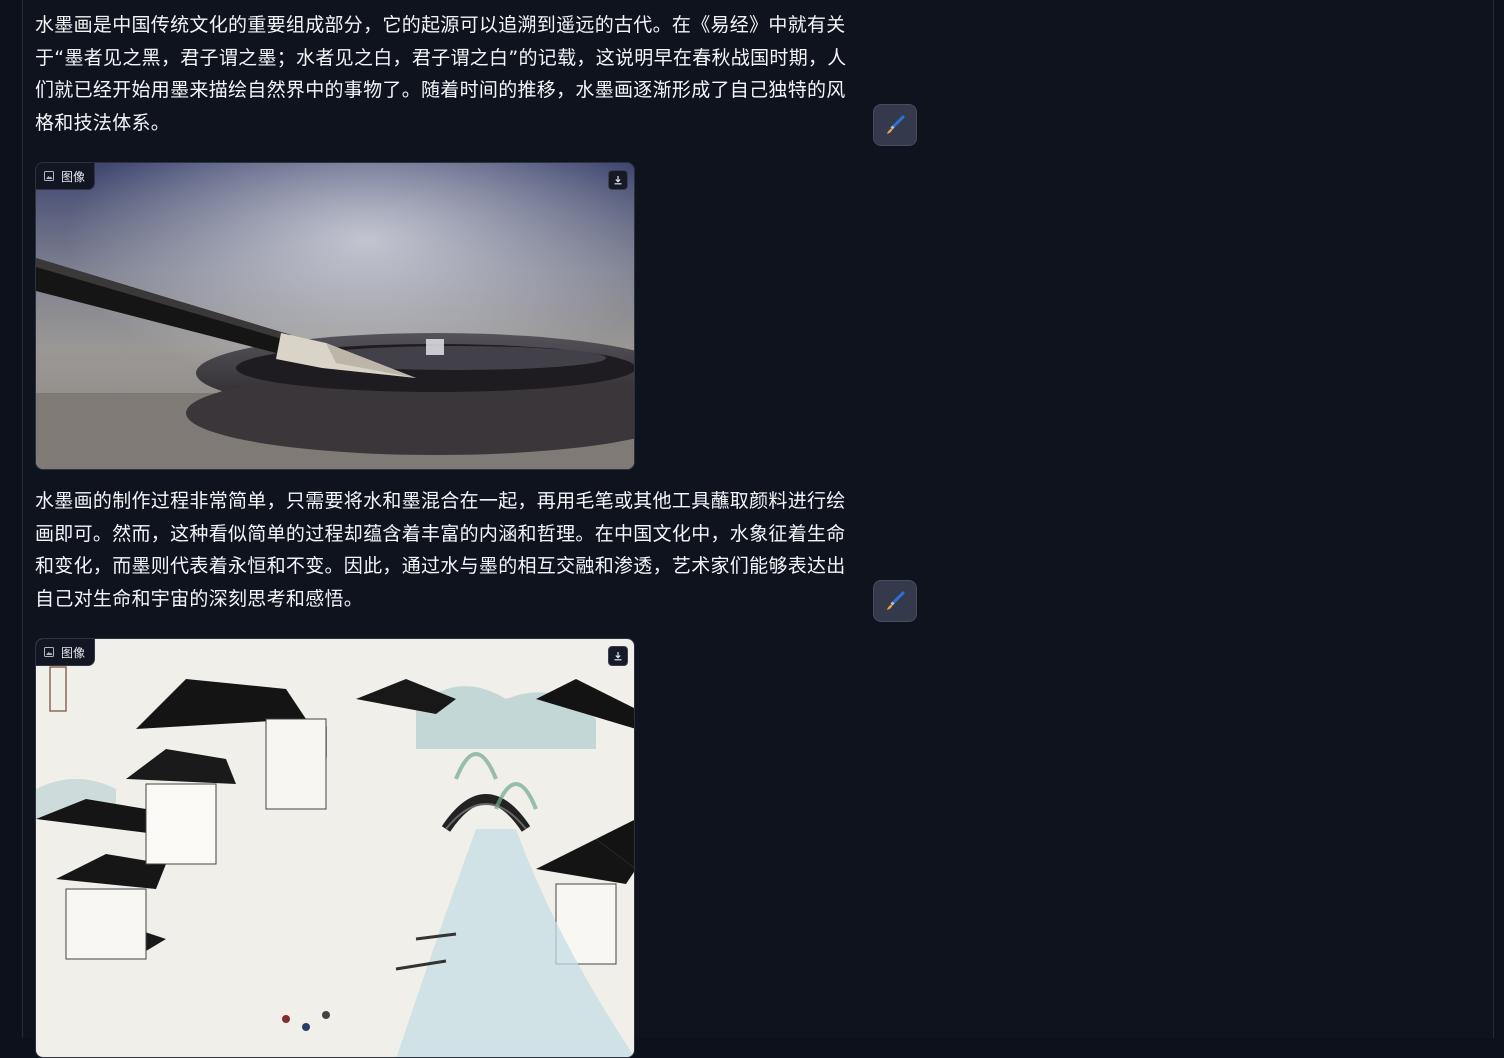  I want to click on image-card-1: 图像, so click(335, 316).